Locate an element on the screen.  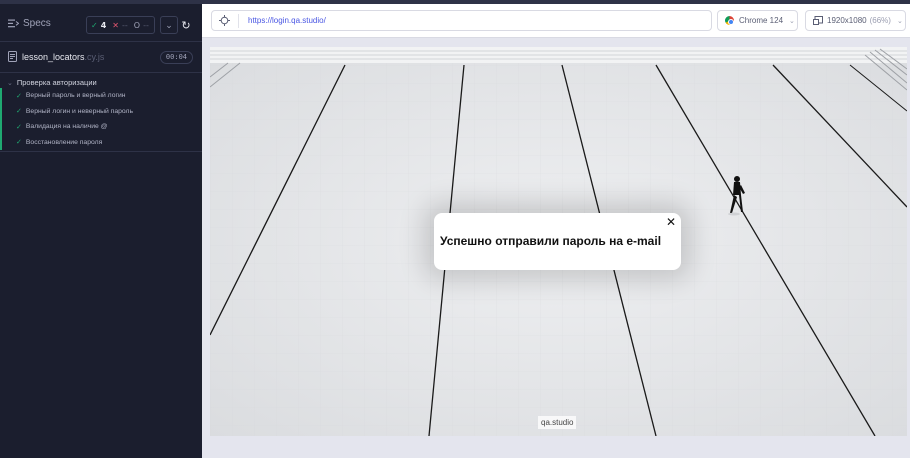
reload-icon: ↻ is located at coordinates (186, 25).